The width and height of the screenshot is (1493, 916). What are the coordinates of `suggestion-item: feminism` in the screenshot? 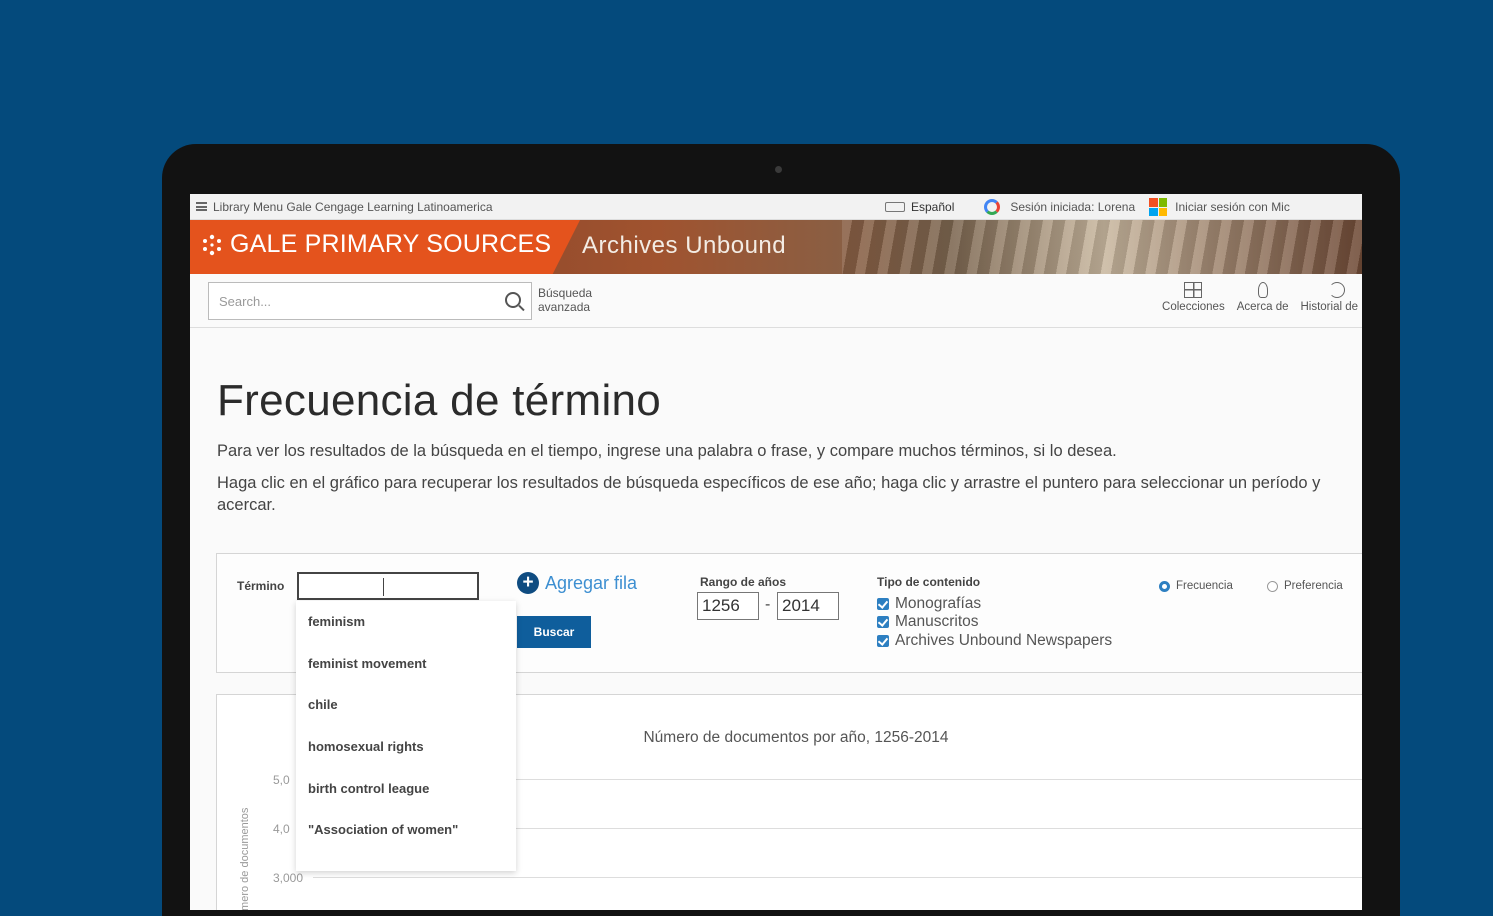 It's located at (406, 622).